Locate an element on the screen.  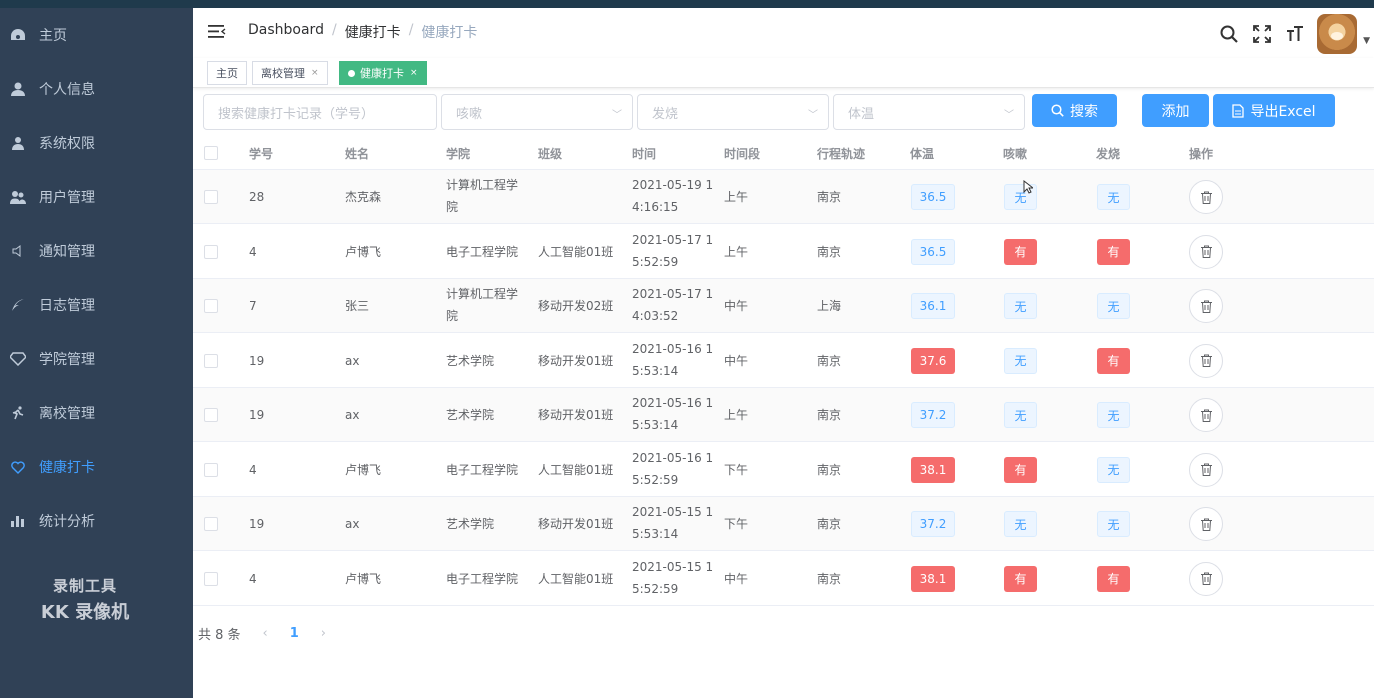
add-button: 添加 is located at coordinates (1175, 110).